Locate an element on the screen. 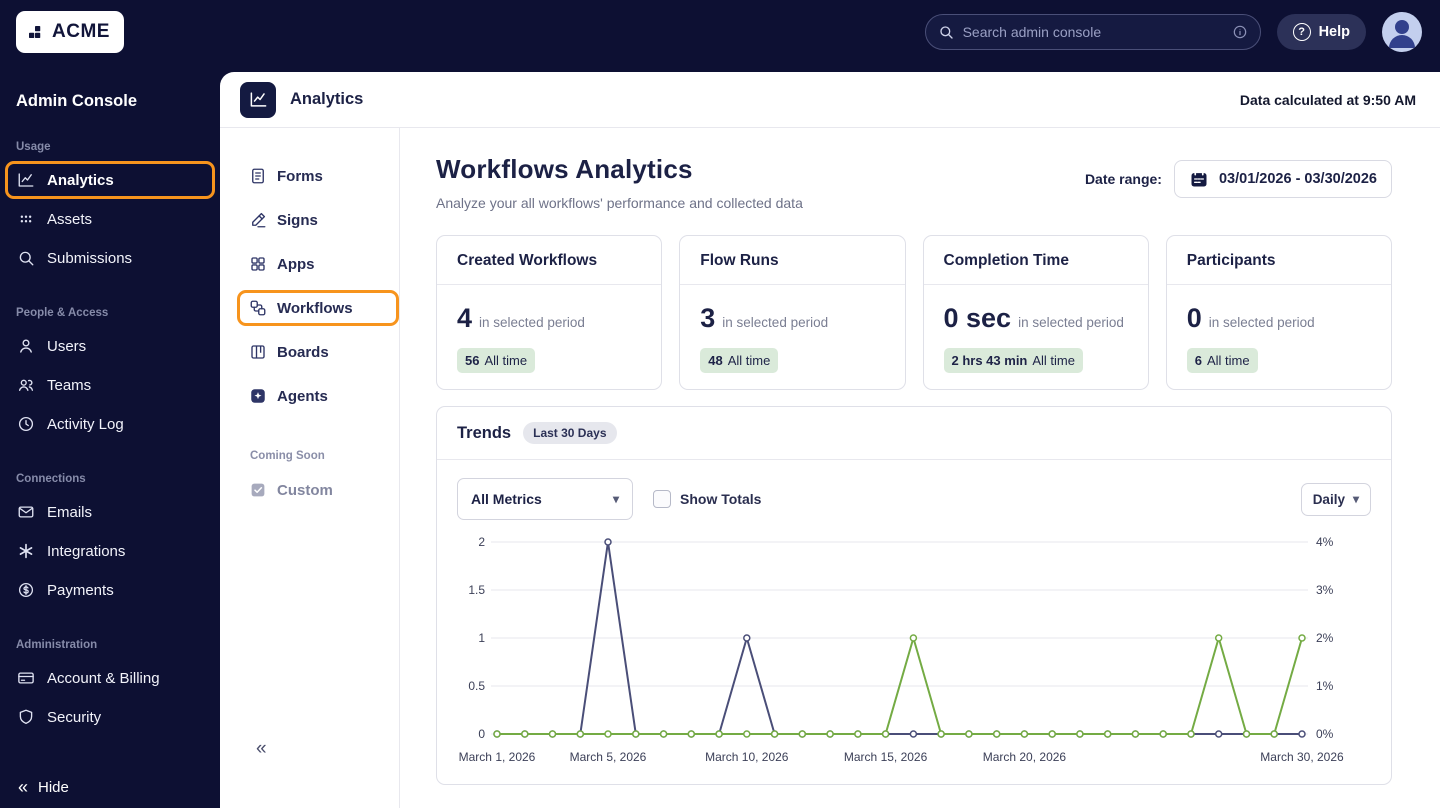  sidebar-item-integrations: Integrations is located at coordinates (110, 551).